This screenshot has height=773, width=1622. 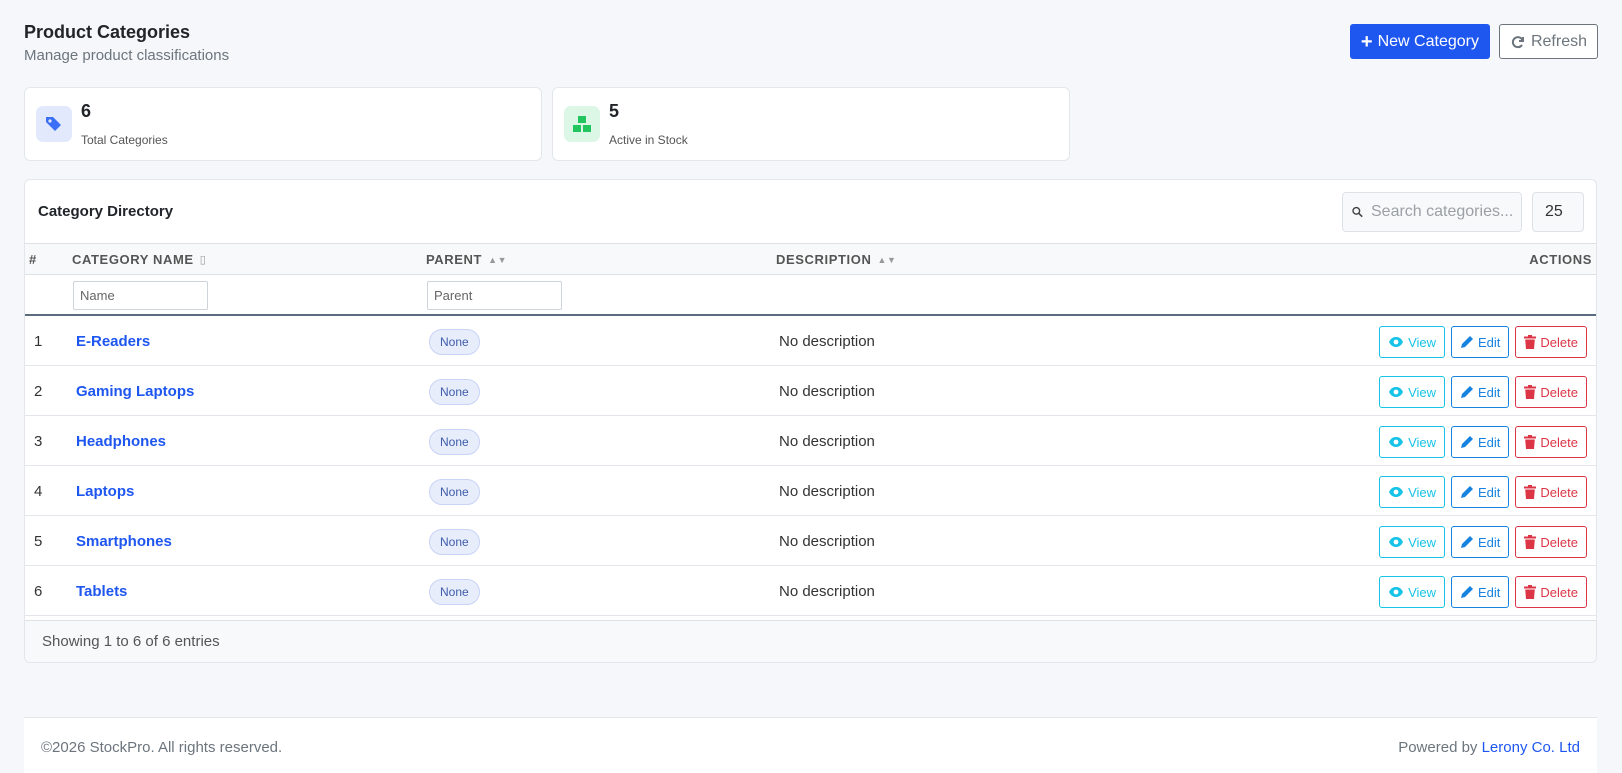 What do you see at coordinates (494, 295) in the screenshot?
I see `parent-filter-input` at bounding box center [494, 295].